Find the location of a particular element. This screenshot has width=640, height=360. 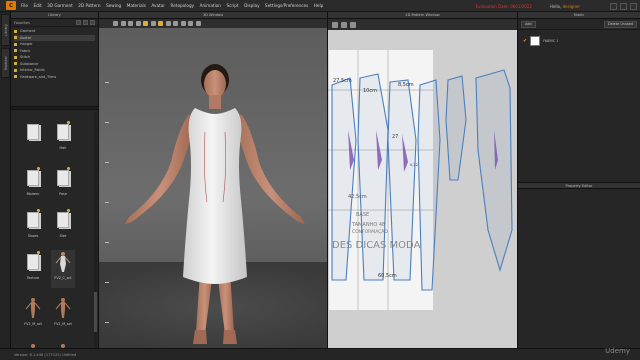

add-folder-icon is located at coordinates (78, 22).